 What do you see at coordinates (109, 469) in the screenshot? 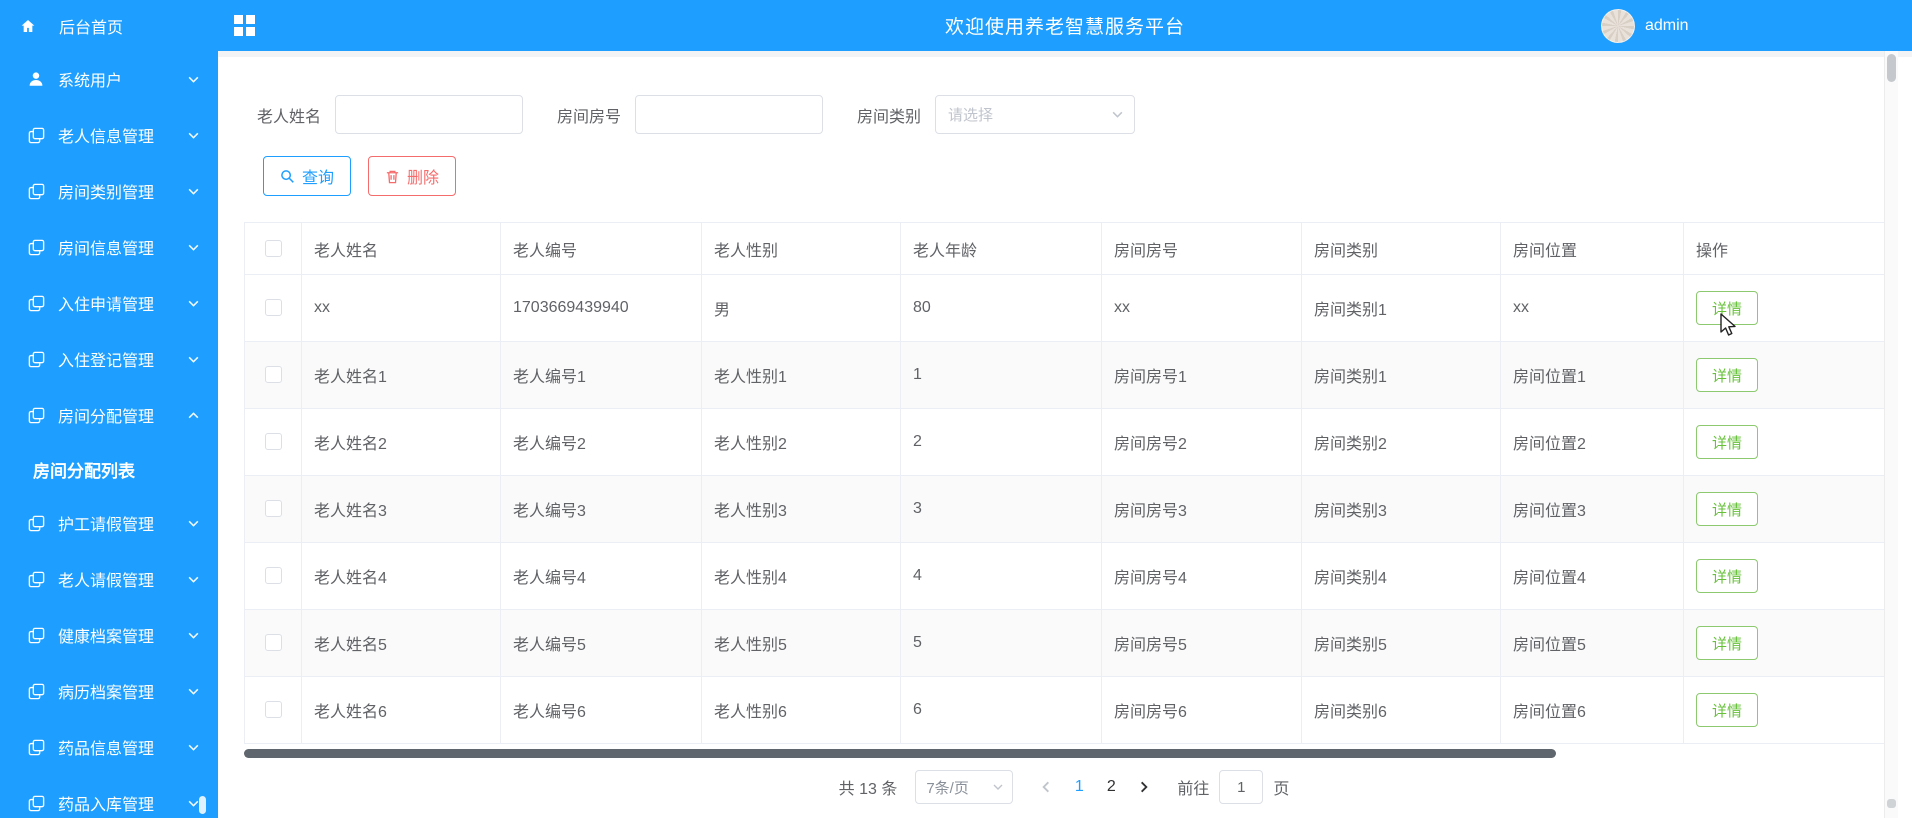
I see `sidebar-subitem-active: 房间分配列表` at bounding box center [109, 469].